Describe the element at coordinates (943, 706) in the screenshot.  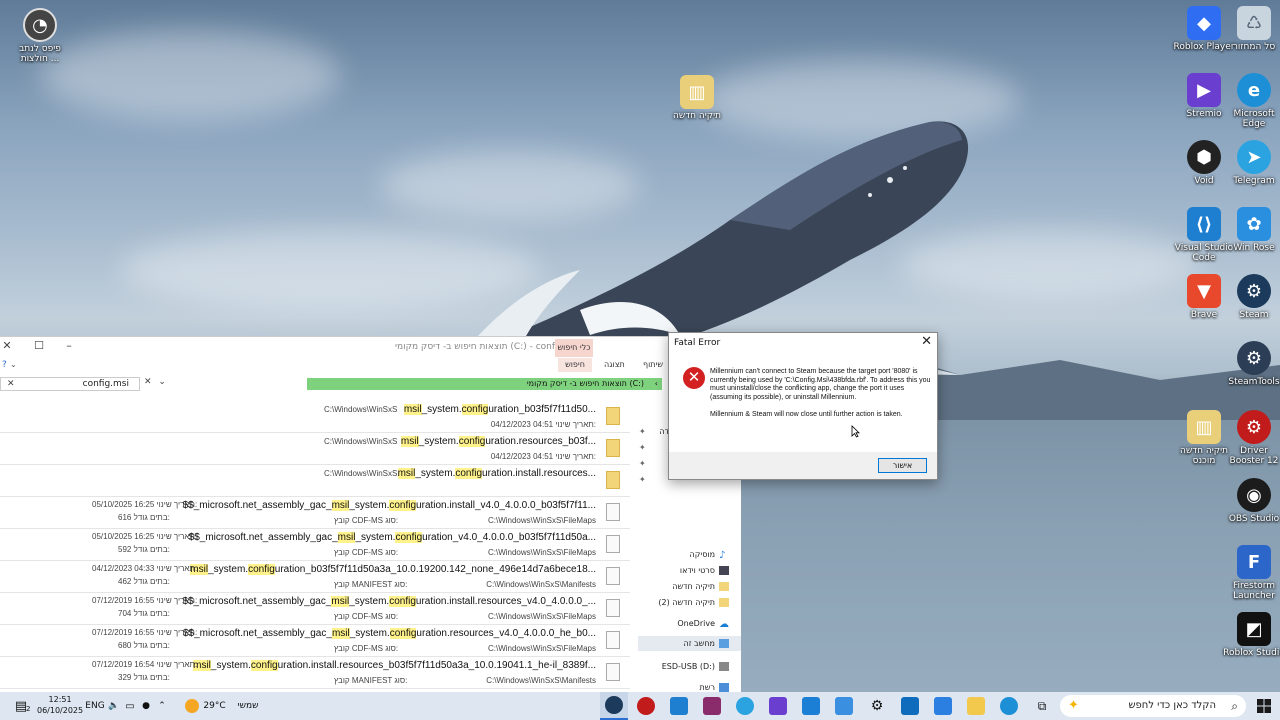
I see `taskbar-app-store` at that location.